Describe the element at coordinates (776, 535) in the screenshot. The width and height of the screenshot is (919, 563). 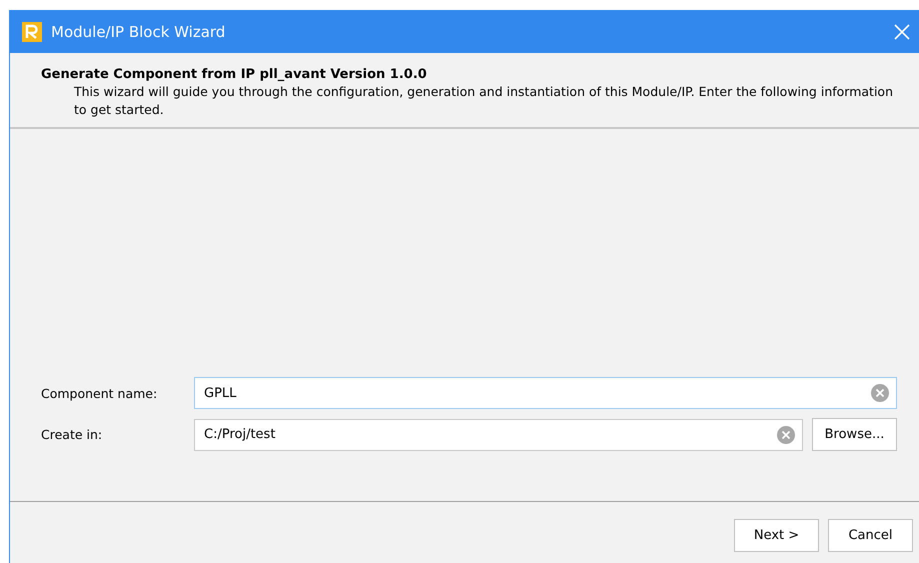
I see `dialog-button: Next >` at that location.